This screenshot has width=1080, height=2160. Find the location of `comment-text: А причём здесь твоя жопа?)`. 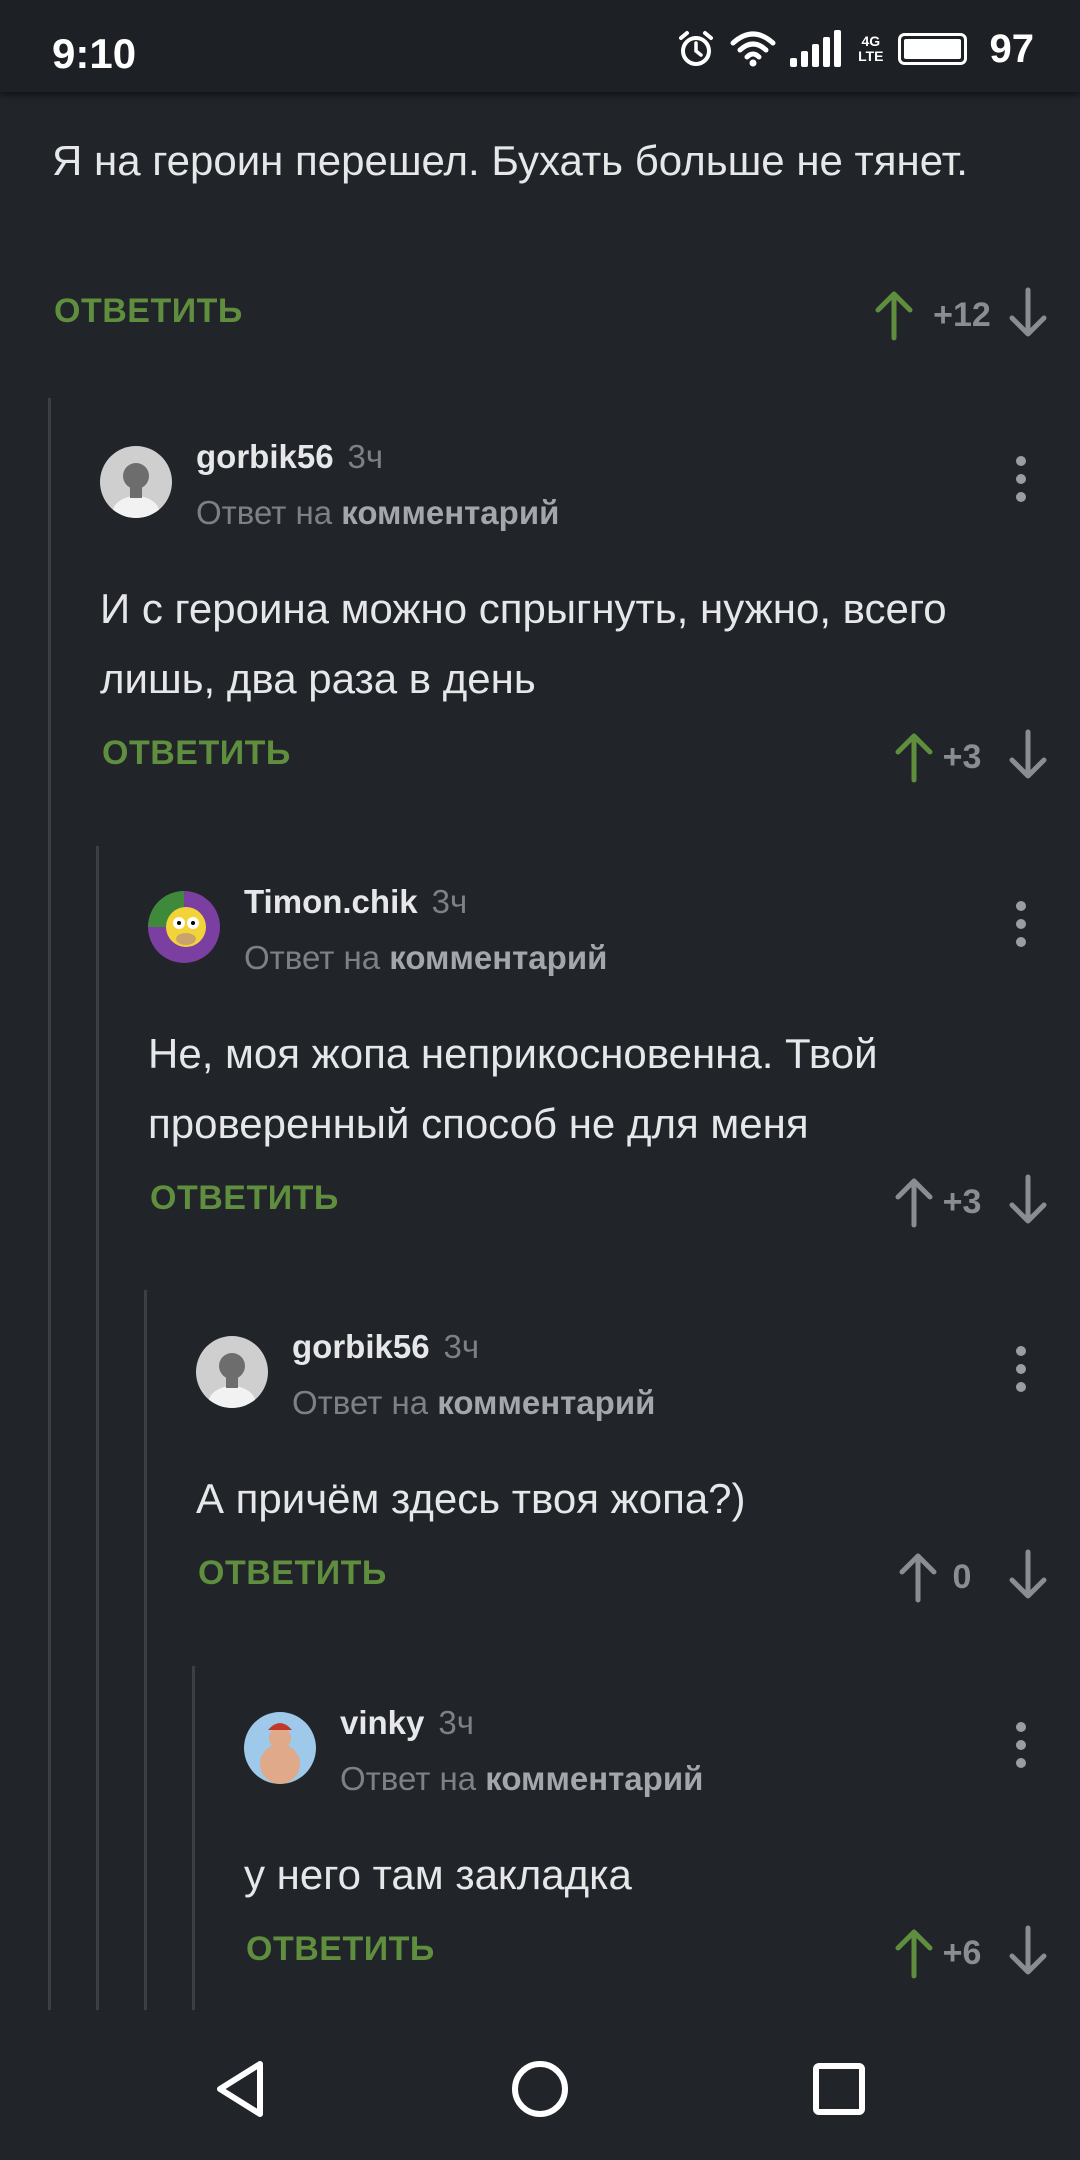

comment-text: А причём здесь твоя жопа?) is located at coordinates (471, 1498).